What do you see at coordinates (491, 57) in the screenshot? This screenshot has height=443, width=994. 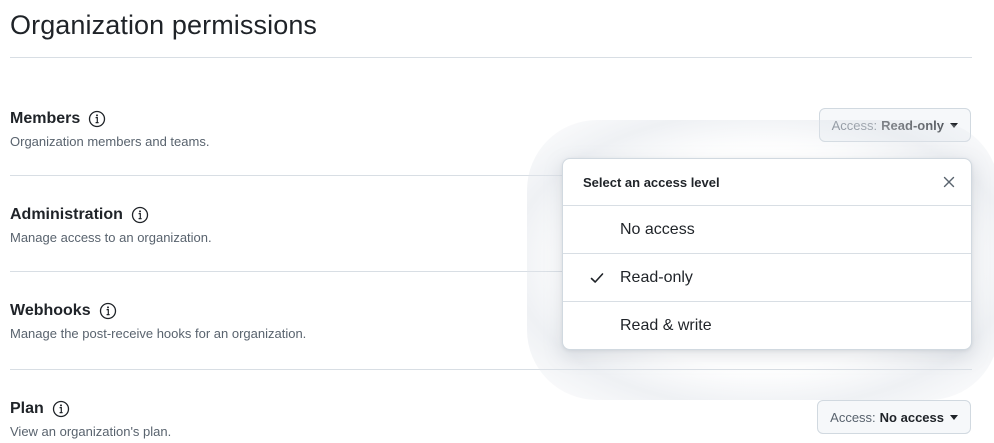 I see `title-divider` at bounding box center [491, 57].